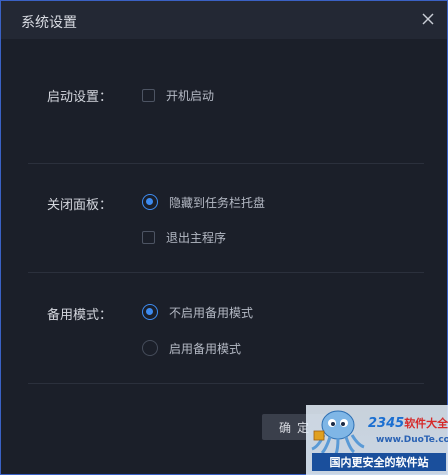 The image size is (448, 475). What do you see at coordinates (224, 20) in the screenshot?
I see `title-bar: 系统设置` at bounding box center [224, 20].